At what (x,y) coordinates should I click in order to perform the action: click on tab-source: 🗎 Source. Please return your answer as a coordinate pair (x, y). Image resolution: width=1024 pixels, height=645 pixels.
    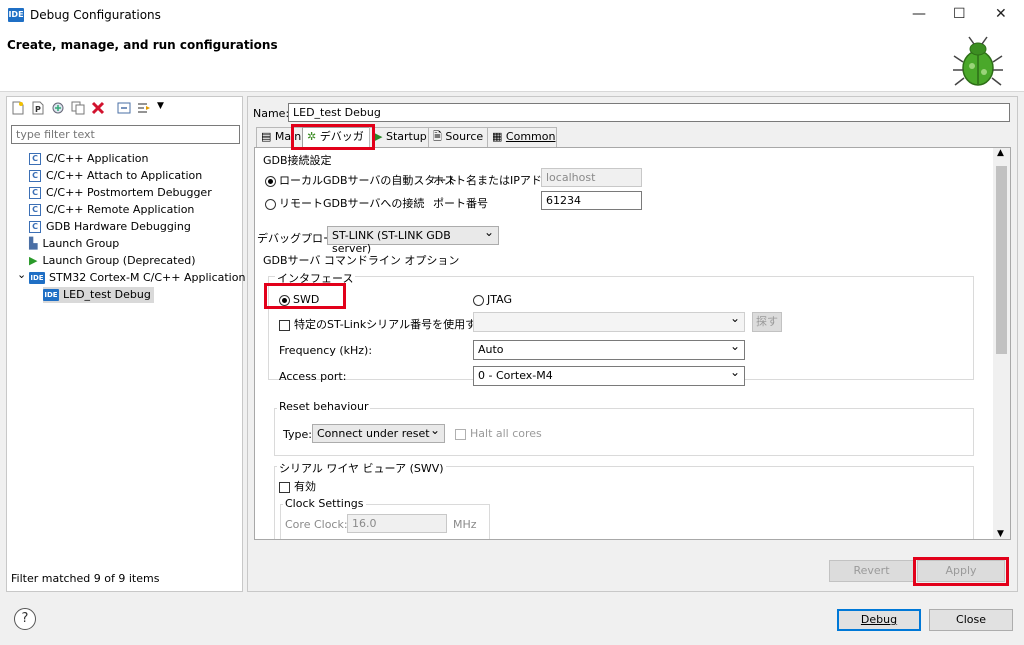
    Looking at the image, I should click on (458, 137).